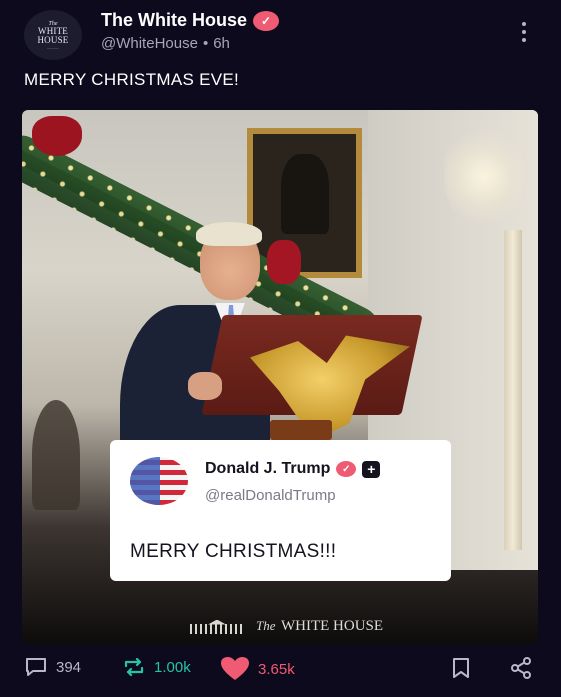  I want to click on account-name-row: The White House ✓, so click(190, 20).